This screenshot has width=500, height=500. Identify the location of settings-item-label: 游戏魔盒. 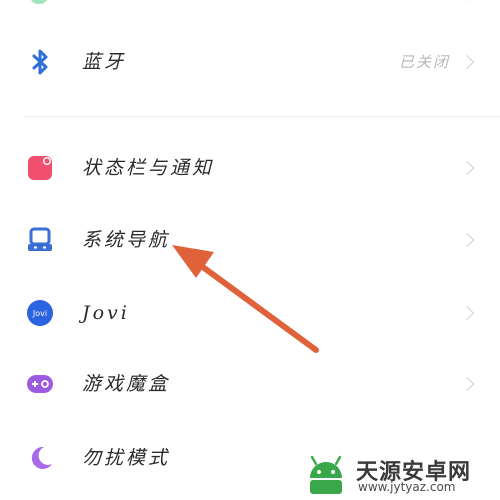
(126, 384).